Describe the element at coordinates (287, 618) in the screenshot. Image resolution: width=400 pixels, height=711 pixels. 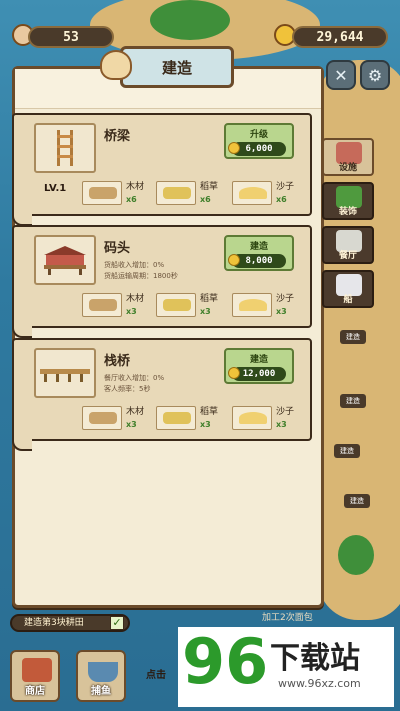
I see `task-hint-right: 加工2次面包` at that location.